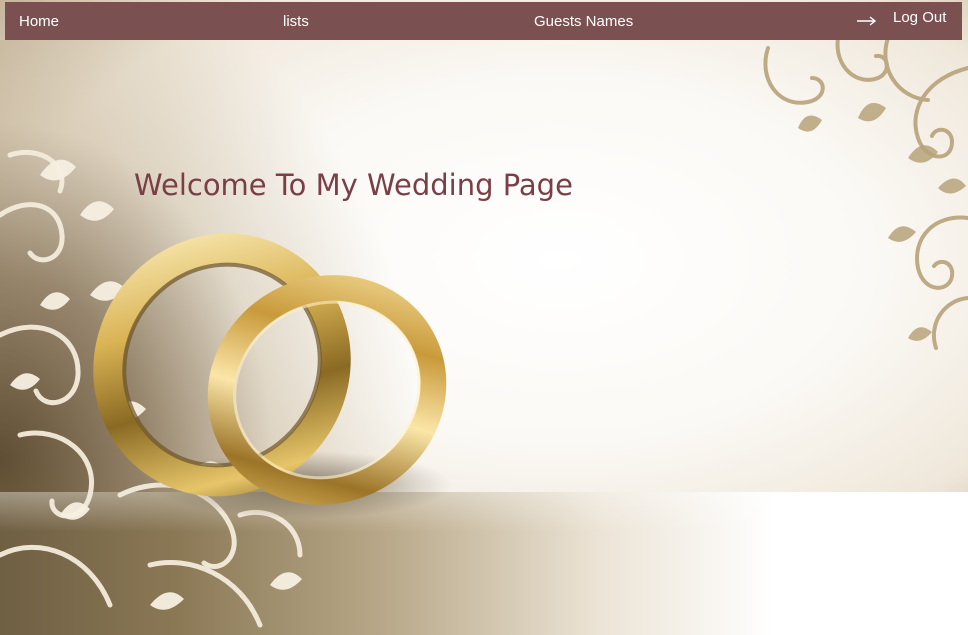  I want to click on logout-label: Log Out, so click(920, 17).